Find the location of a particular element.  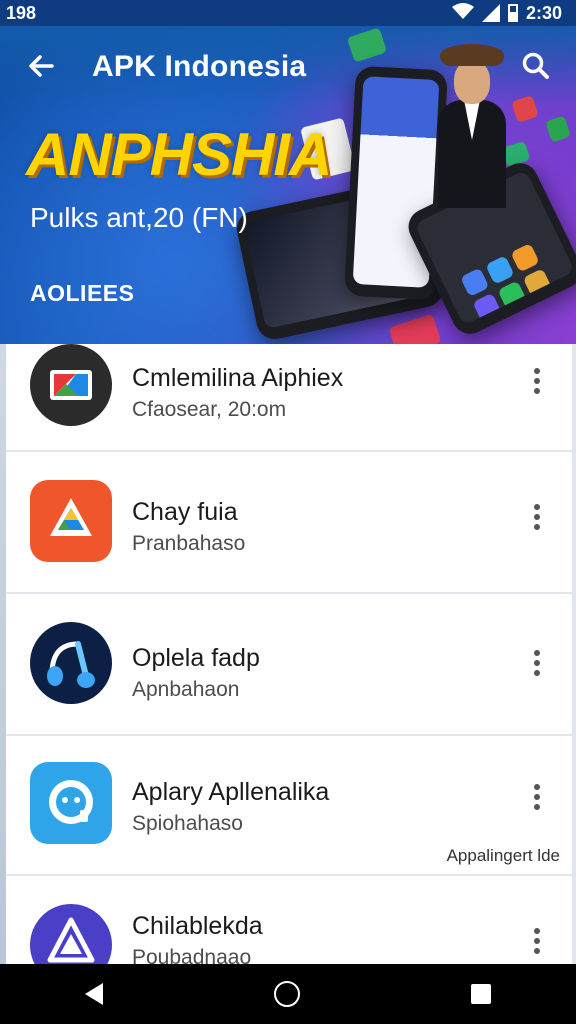

system-nav-bar is located at coordinates (288, 994).